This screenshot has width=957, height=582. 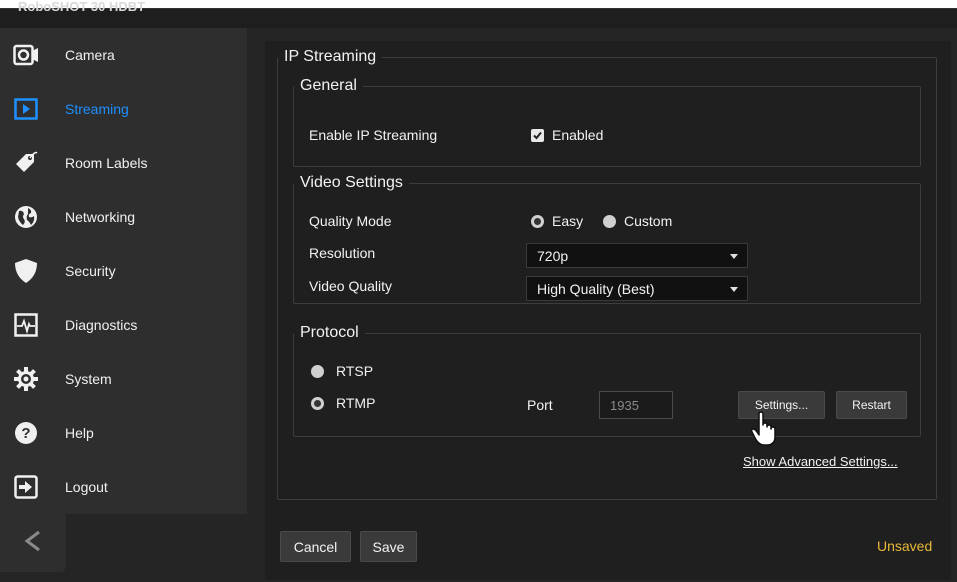 What do you see at coordinates (356, 403) in the screenshot?
I see `rtmp-label: RTMP` at bounding box center [356, 403].